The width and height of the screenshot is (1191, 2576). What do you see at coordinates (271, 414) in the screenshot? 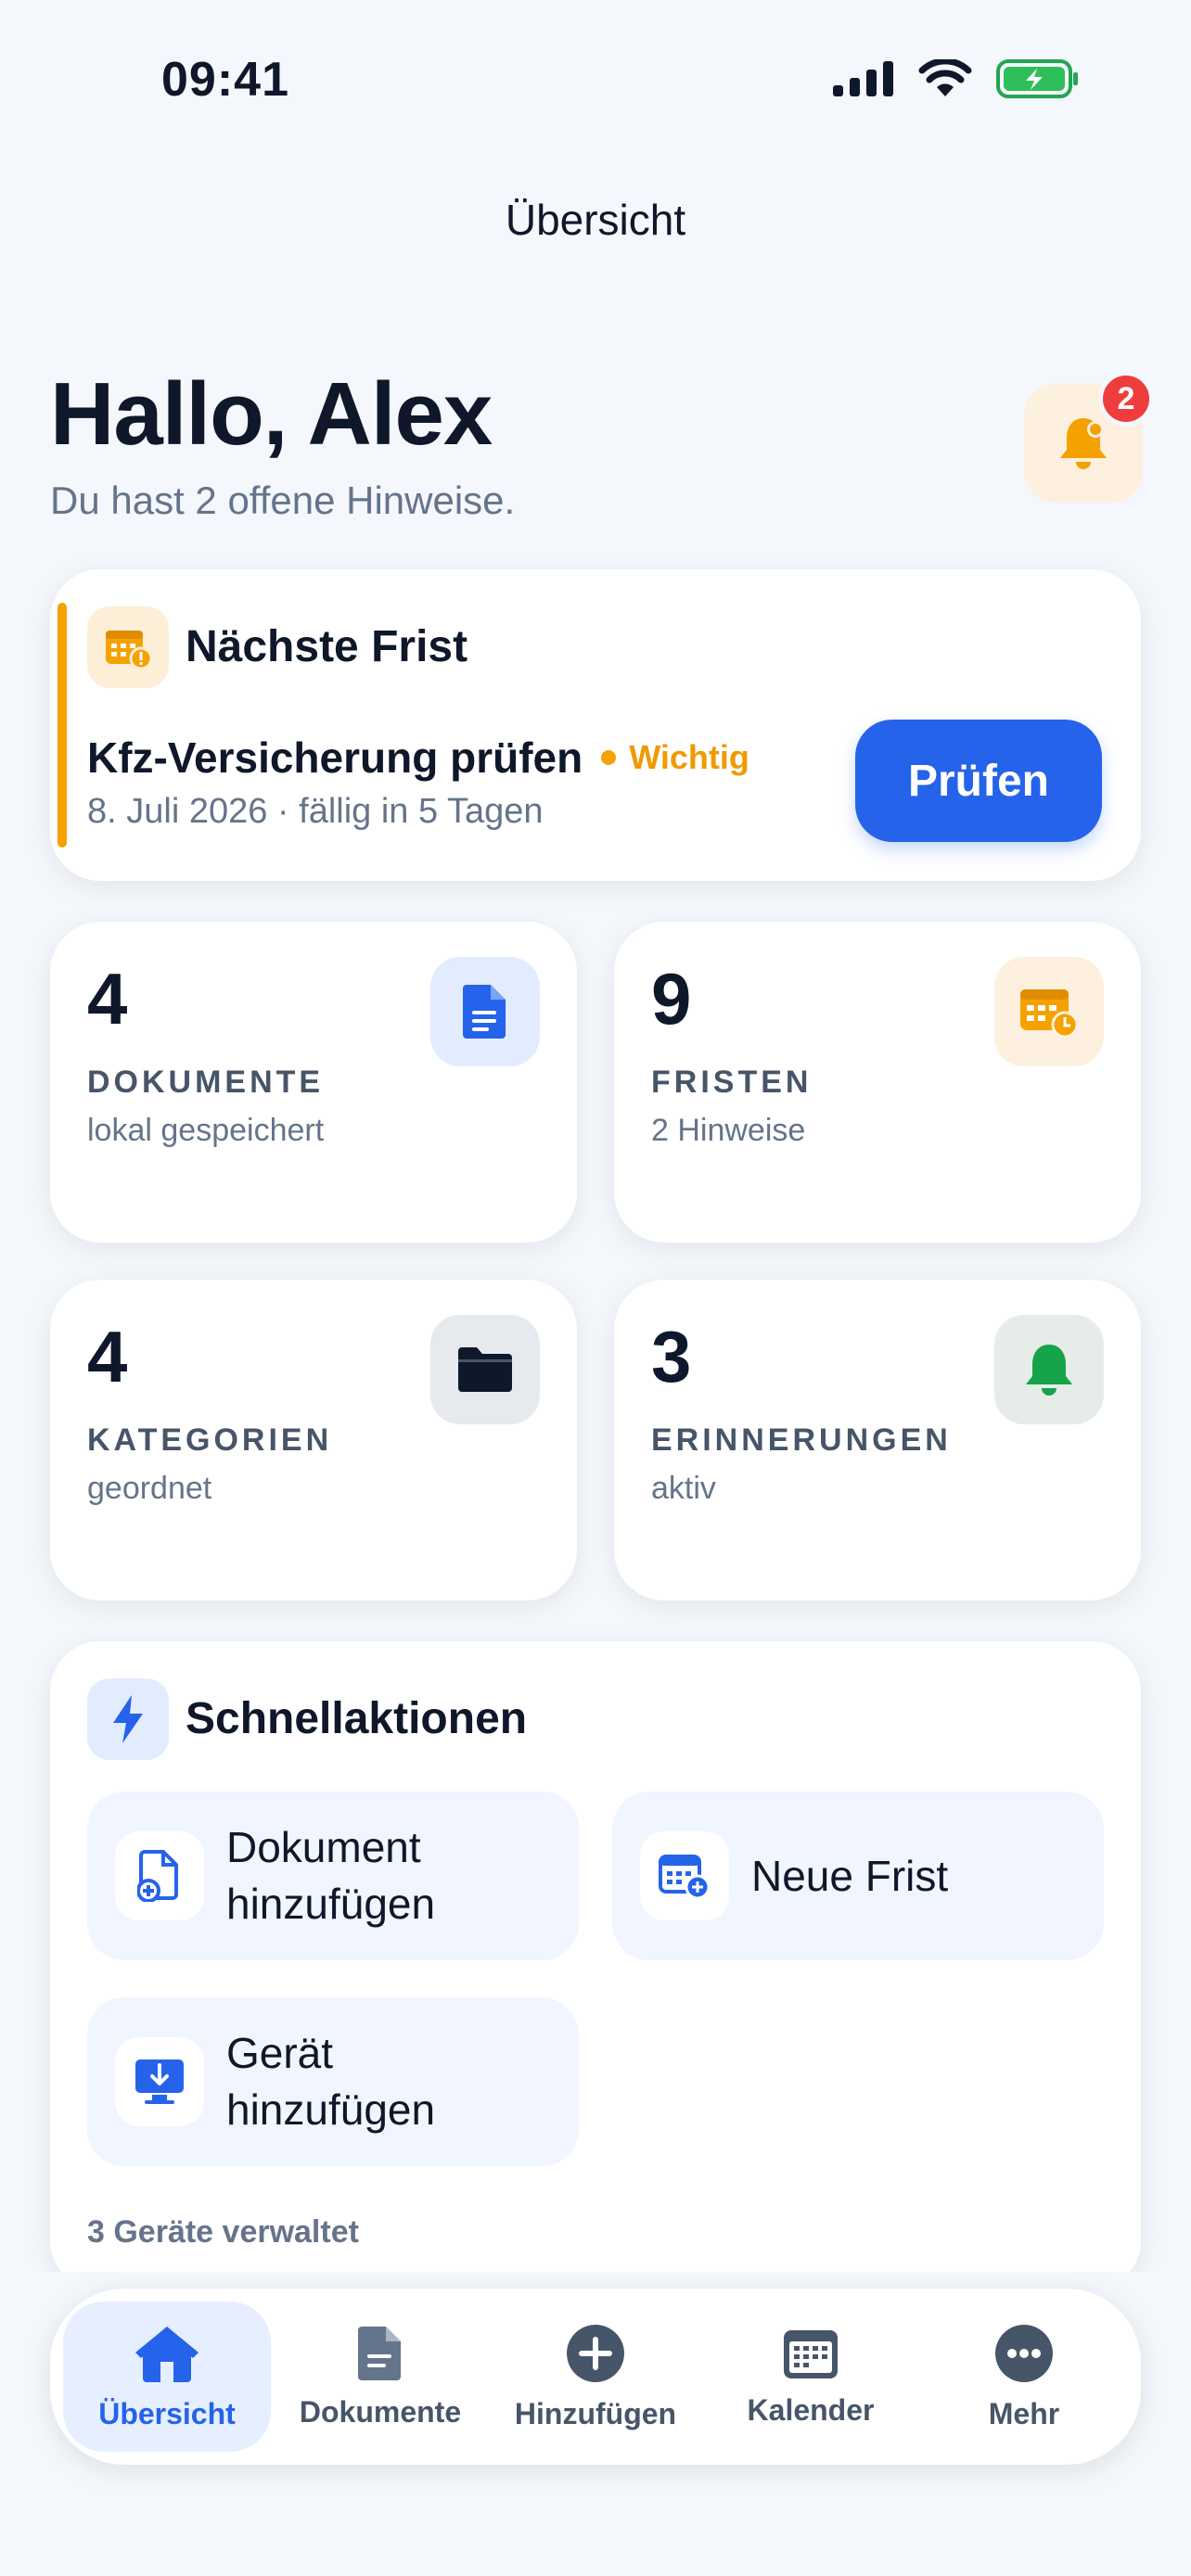
I see `greeting-title: Hallo, Alex` at bounding box center [271, 414].